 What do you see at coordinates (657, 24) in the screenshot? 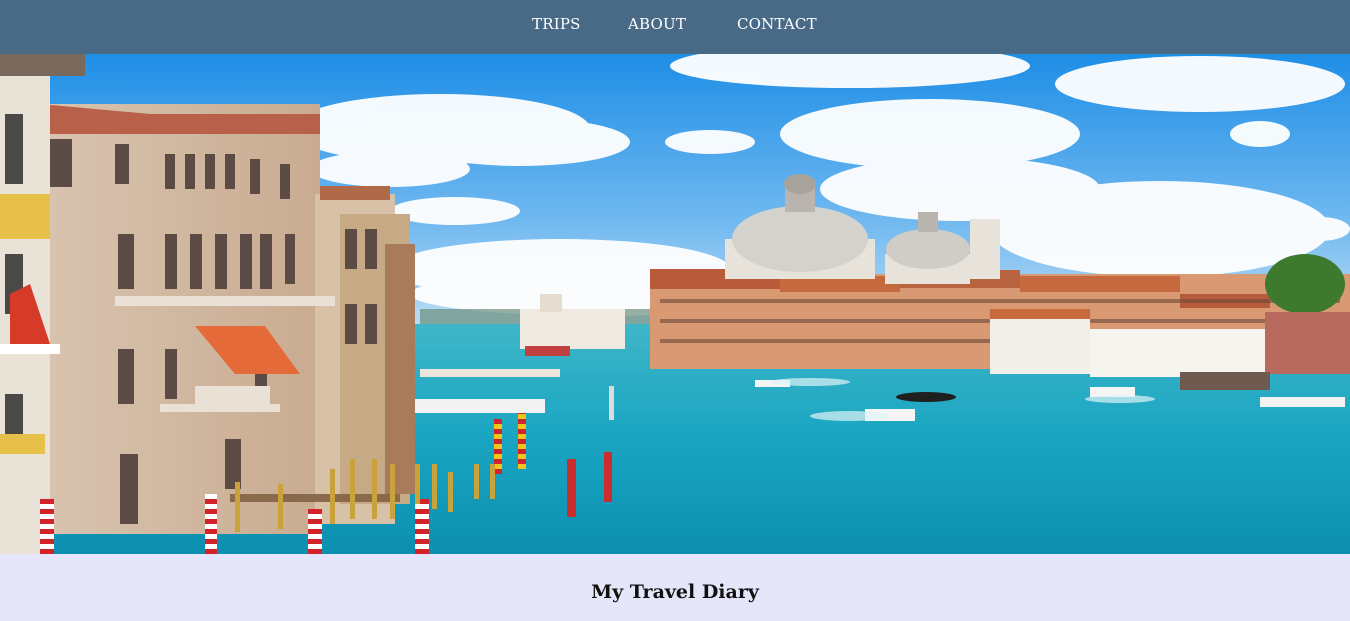
I see `nav-link-about: ABOUT` at bounding box center [657, 24].